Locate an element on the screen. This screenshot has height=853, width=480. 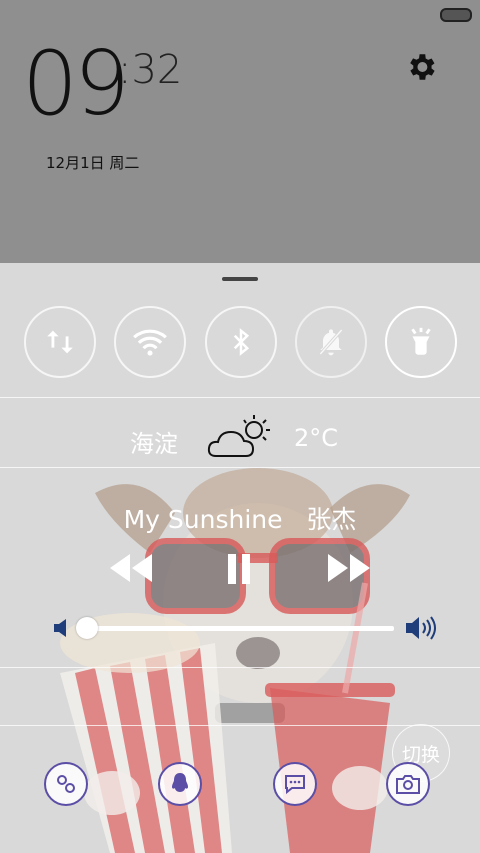
toggle-silent is located at coordinates (331, 342).